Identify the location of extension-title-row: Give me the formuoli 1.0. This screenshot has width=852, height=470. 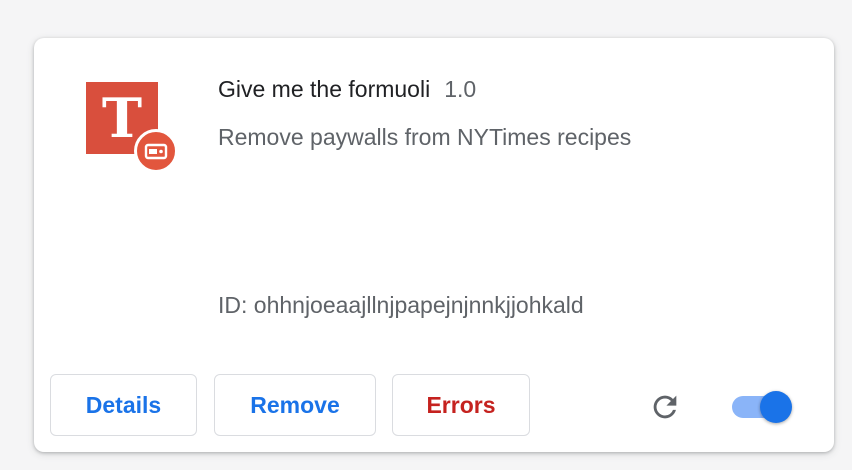
(347, 89).